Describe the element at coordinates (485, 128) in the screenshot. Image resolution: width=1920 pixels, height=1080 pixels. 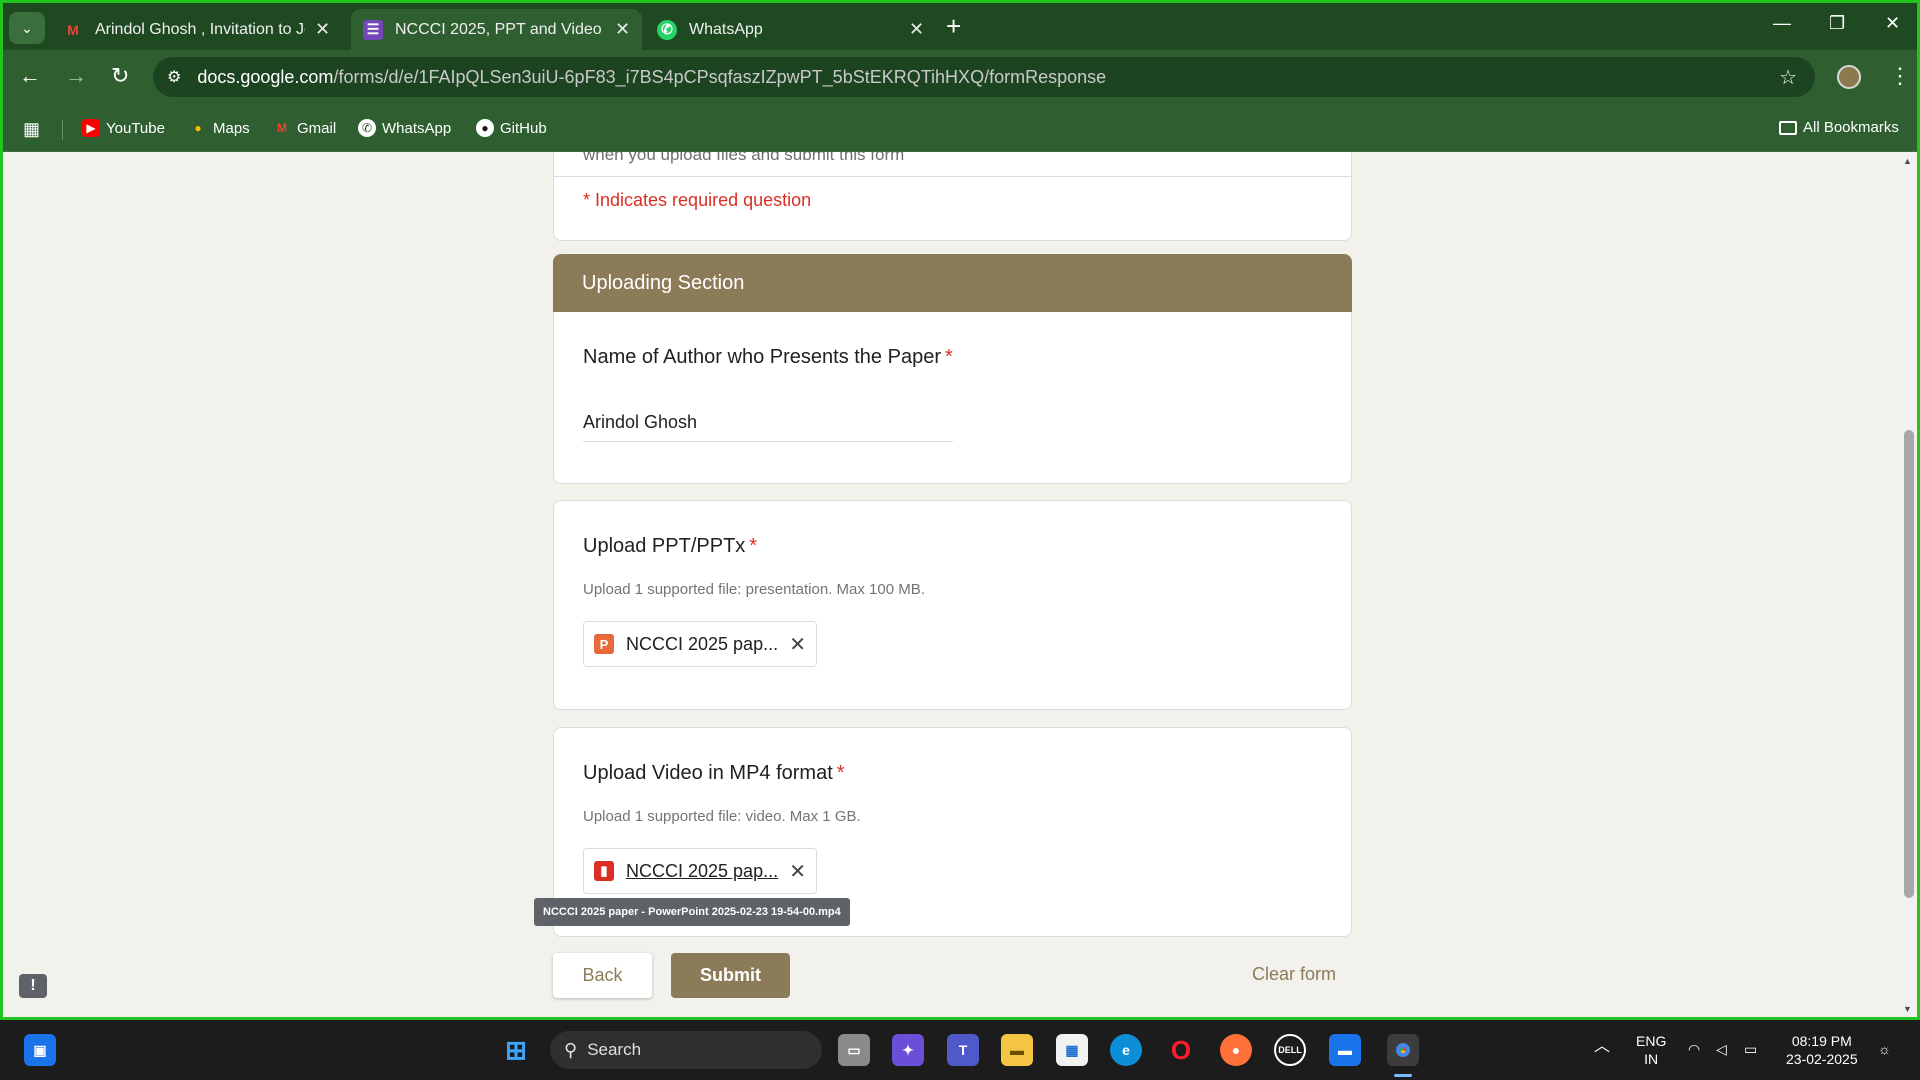
I see `github-icon: ●` at that location.